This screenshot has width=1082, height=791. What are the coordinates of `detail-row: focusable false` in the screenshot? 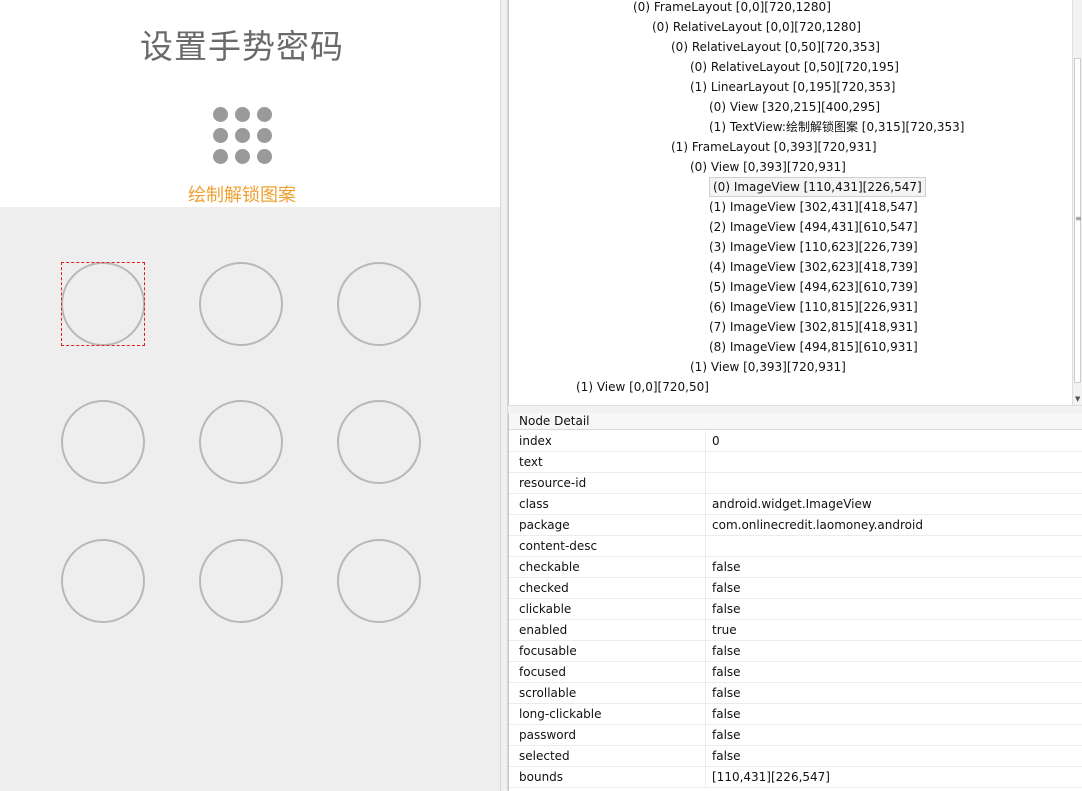 It's located at (795, 651).